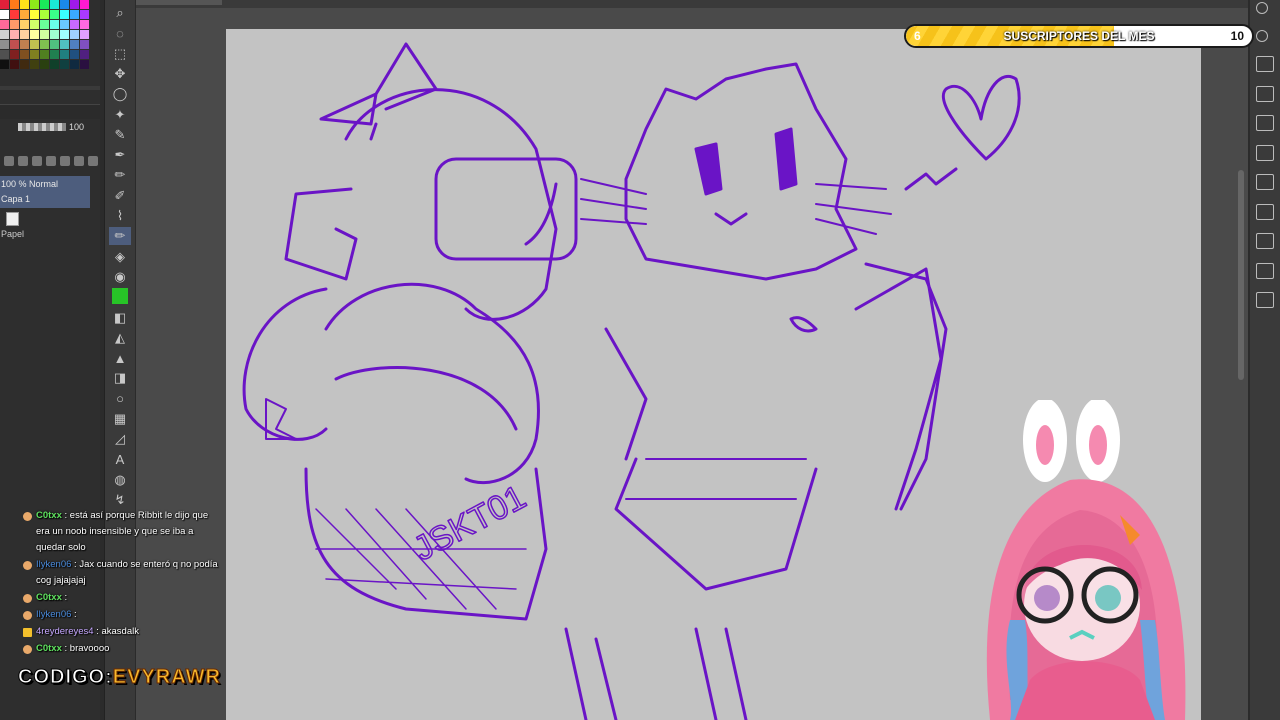 This screenshot has width=1280, height=720. What do you see at coordinates (23, 161) in the screenshot?
I see `new-folder-icon` at bounding box center [23, 161].